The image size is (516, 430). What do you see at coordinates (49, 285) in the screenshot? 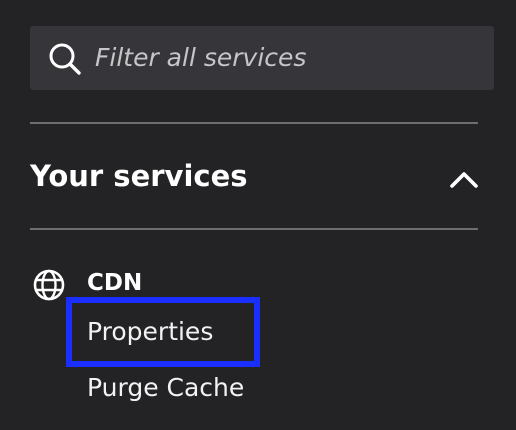
I see `globe-icon` at bounding box center [49, 285].